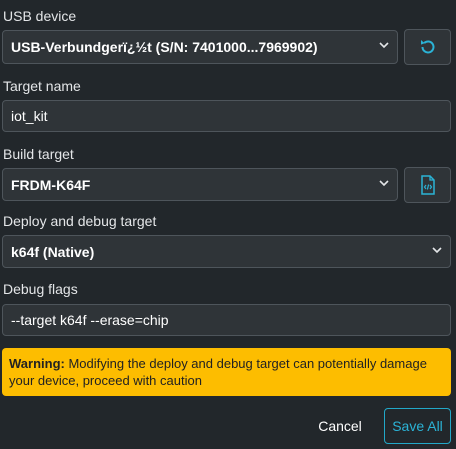 The width and height of the screenshot is (456, 449). Describe the element at coordinates (53, 251) in the screenshot. I see `deploy-target-value: k64f (Native)` at that location.